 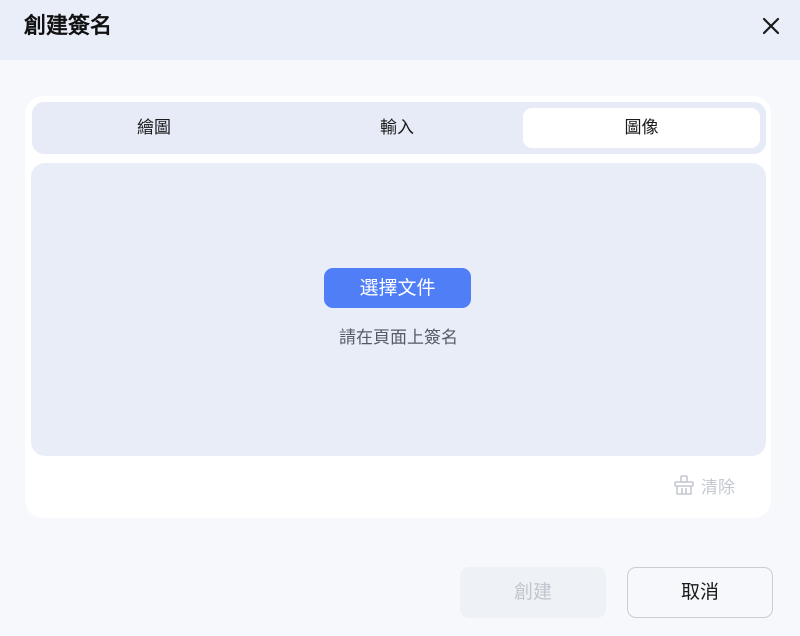 I want to click on broom-icon, so click(x=684, y=485).